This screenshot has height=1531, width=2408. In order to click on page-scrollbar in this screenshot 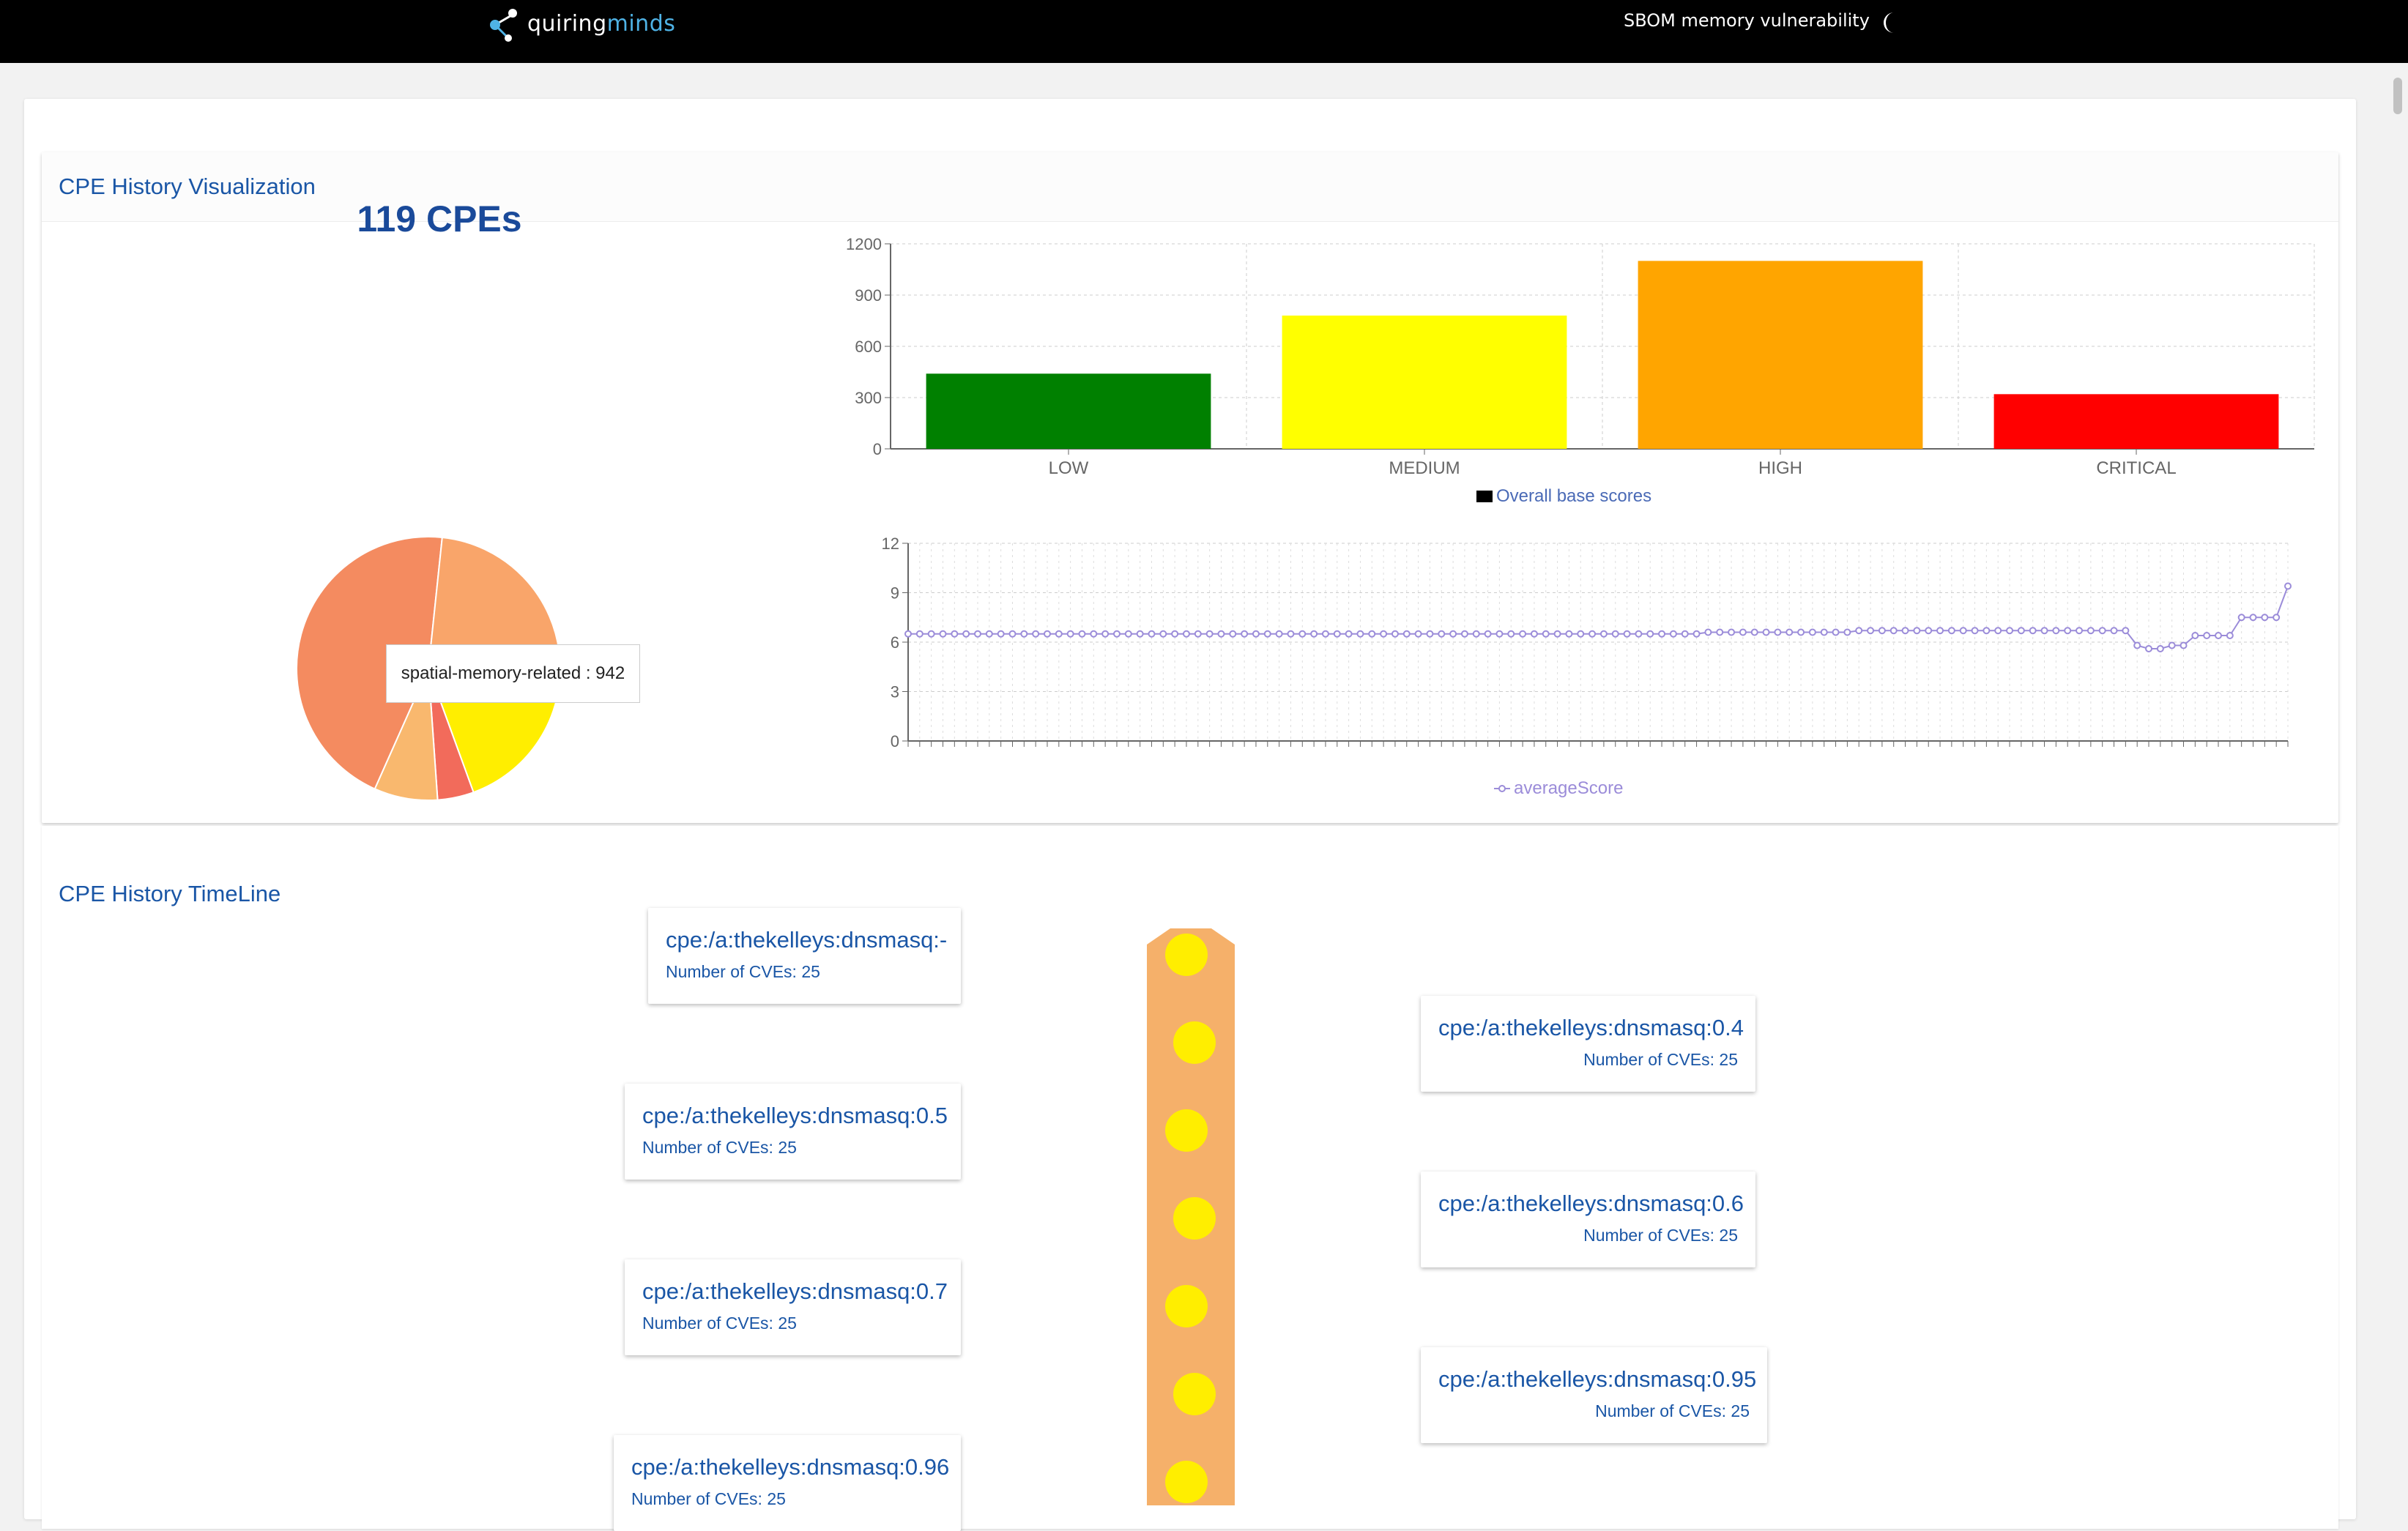, I will do `click(2397, 784)`.